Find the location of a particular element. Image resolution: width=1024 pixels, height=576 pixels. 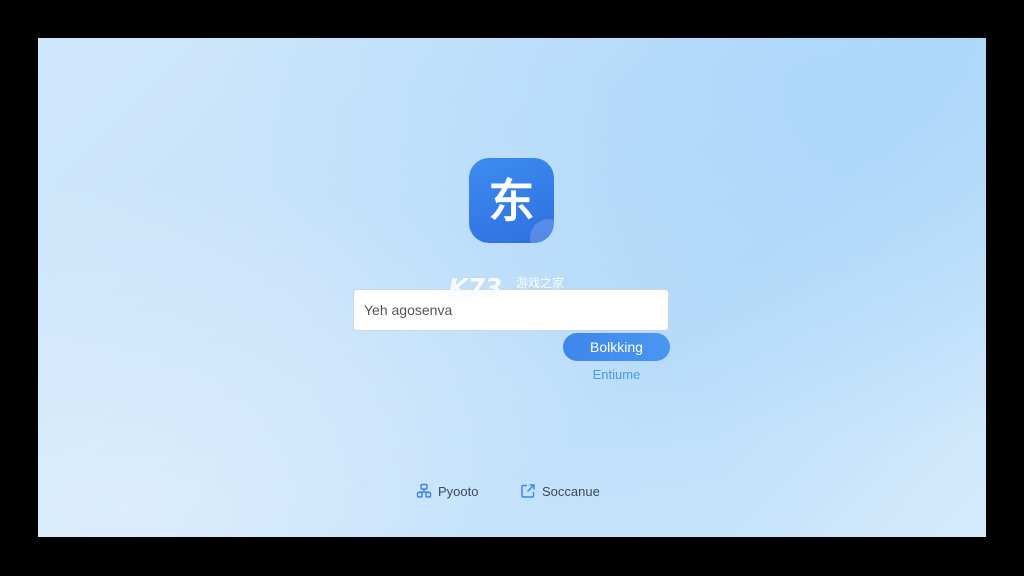

external-link-icon is located at coordinates (528, 491).